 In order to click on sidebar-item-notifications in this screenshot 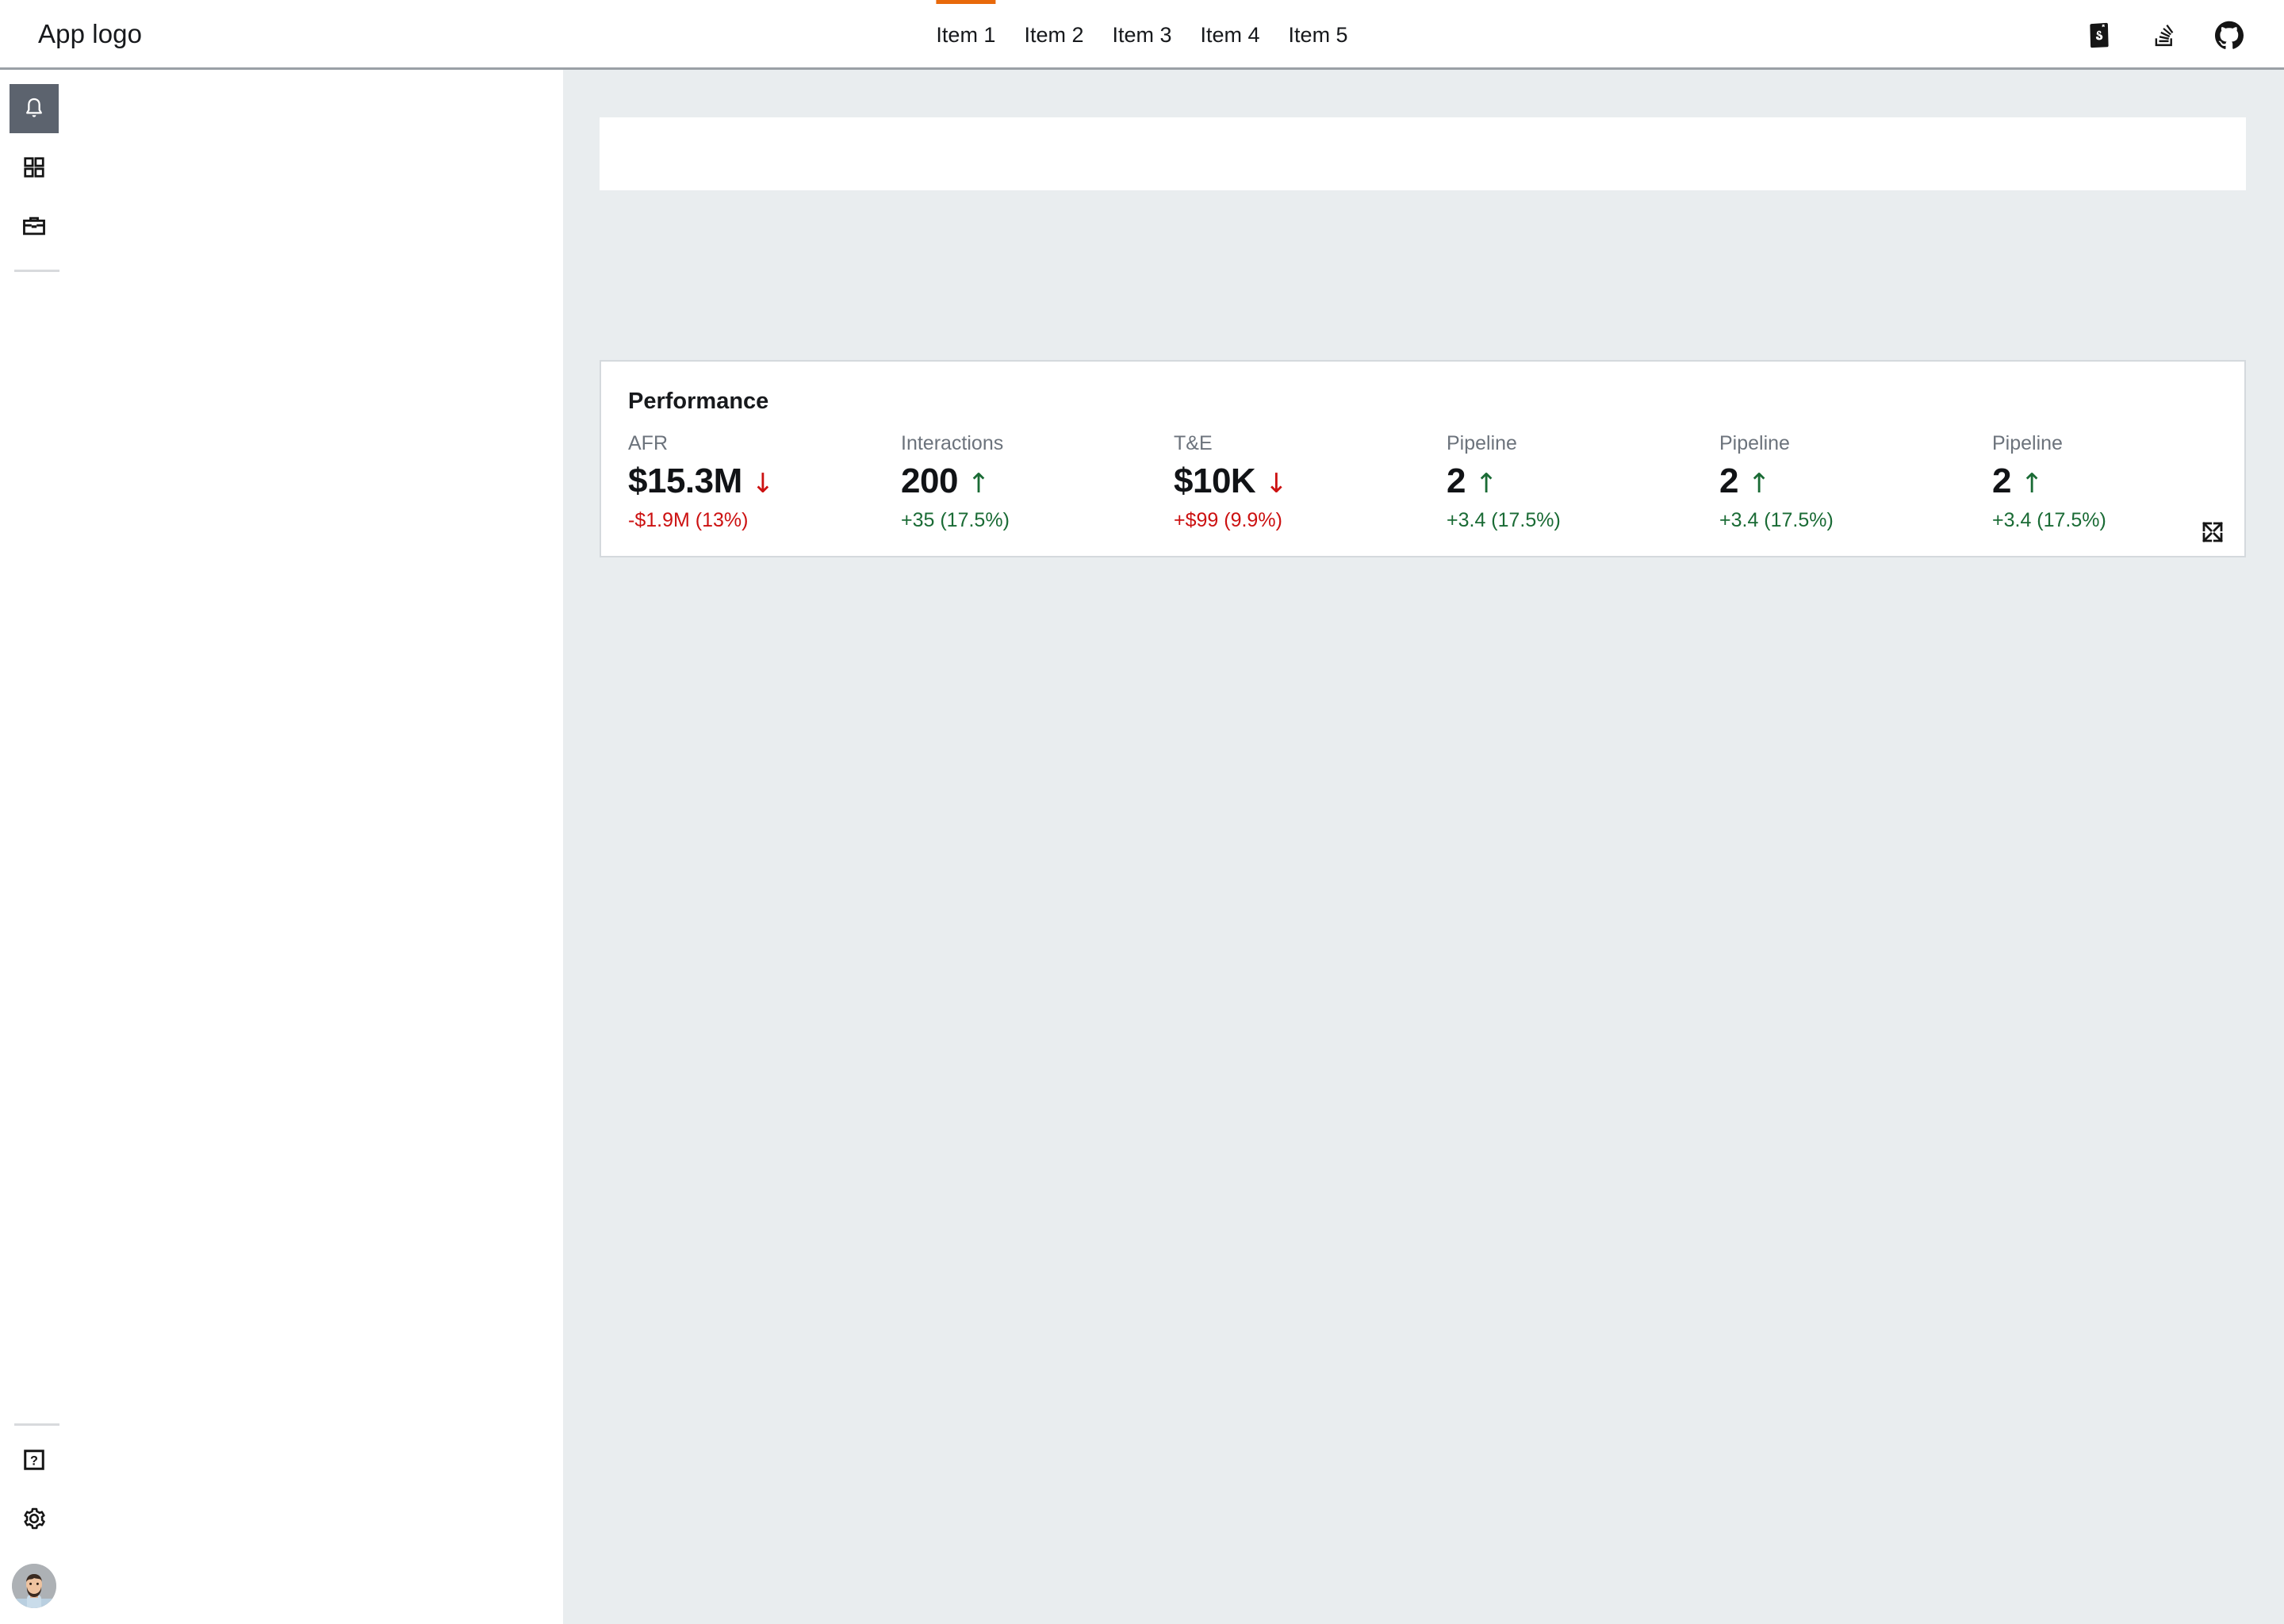, I will do `click(34, 108)`.